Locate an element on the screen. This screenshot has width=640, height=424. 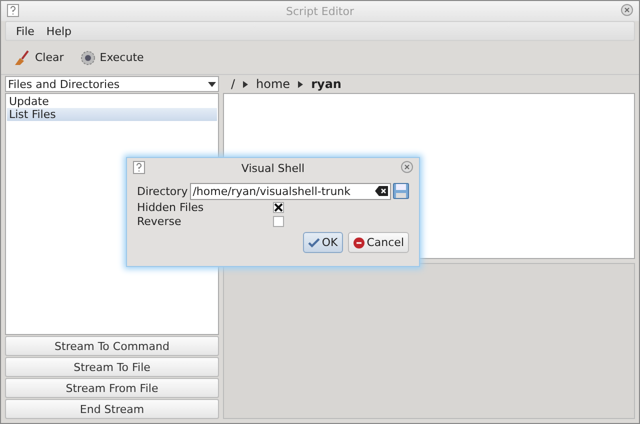
stream-button: Stream From File is located at coordinates (112, 388).